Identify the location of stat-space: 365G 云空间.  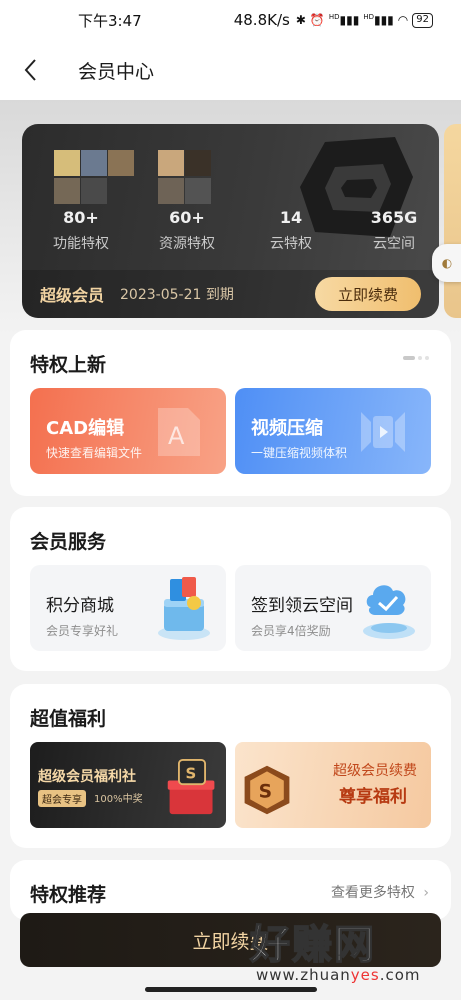
(394, 230).